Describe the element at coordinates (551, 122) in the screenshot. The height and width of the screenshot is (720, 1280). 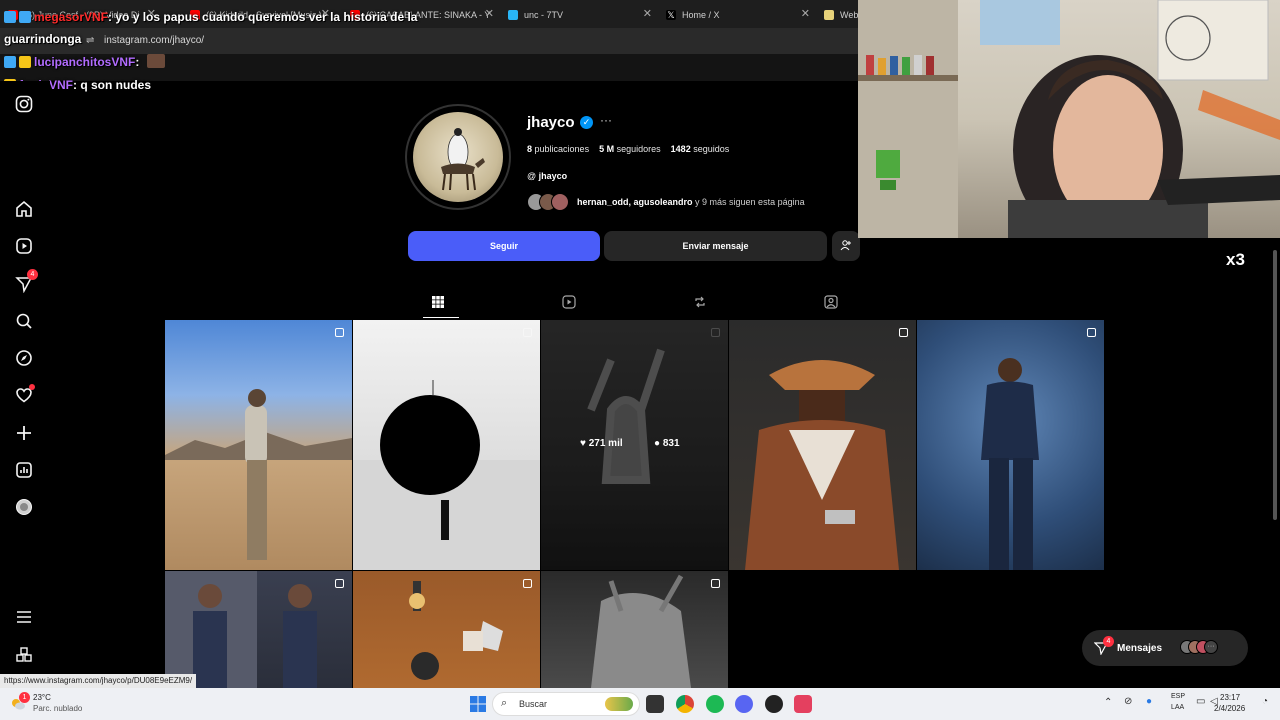
I see `profile-username: jhayco` at that location.